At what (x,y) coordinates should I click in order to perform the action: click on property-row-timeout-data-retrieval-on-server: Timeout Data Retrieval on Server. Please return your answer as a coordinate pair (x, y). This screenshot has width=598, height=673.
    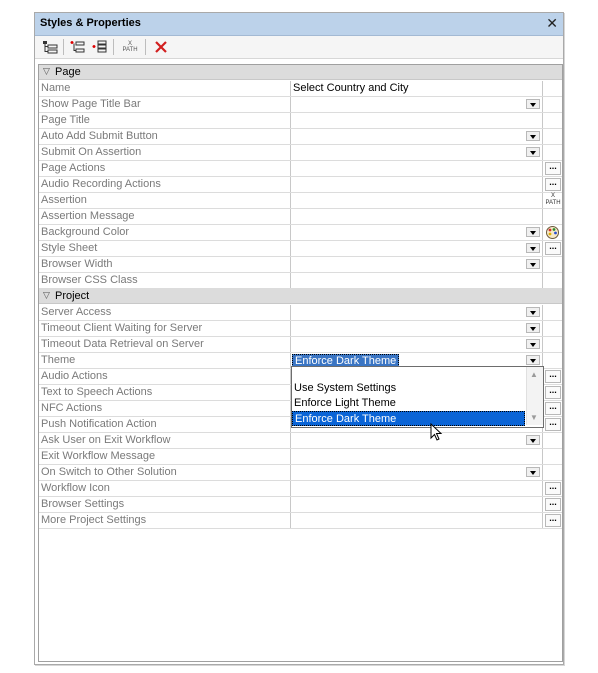
    Looking at the image, I should click on (300, 345).